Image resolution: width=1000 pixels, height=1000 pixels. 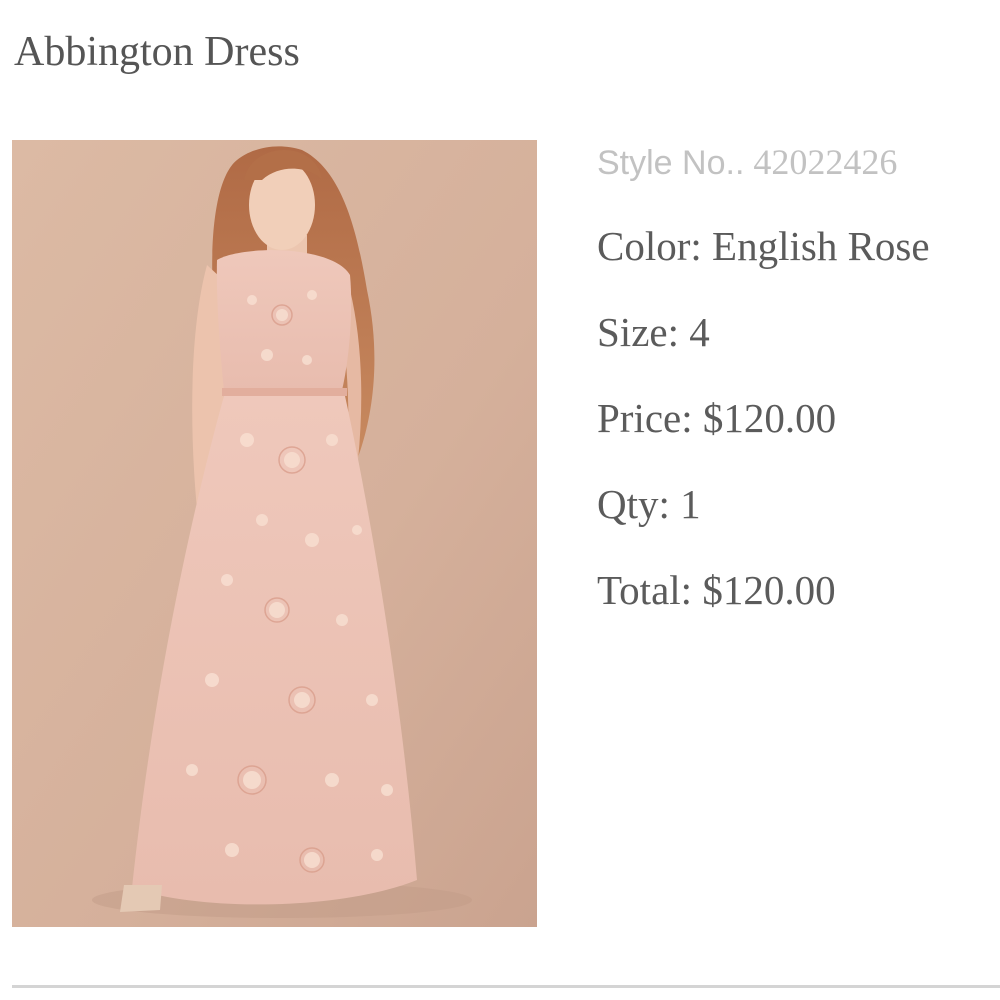 What do you see at coordinates (633, 504) in the screenshot?
I see `quantity-label: Qty:` at bounding box center [633, 504].